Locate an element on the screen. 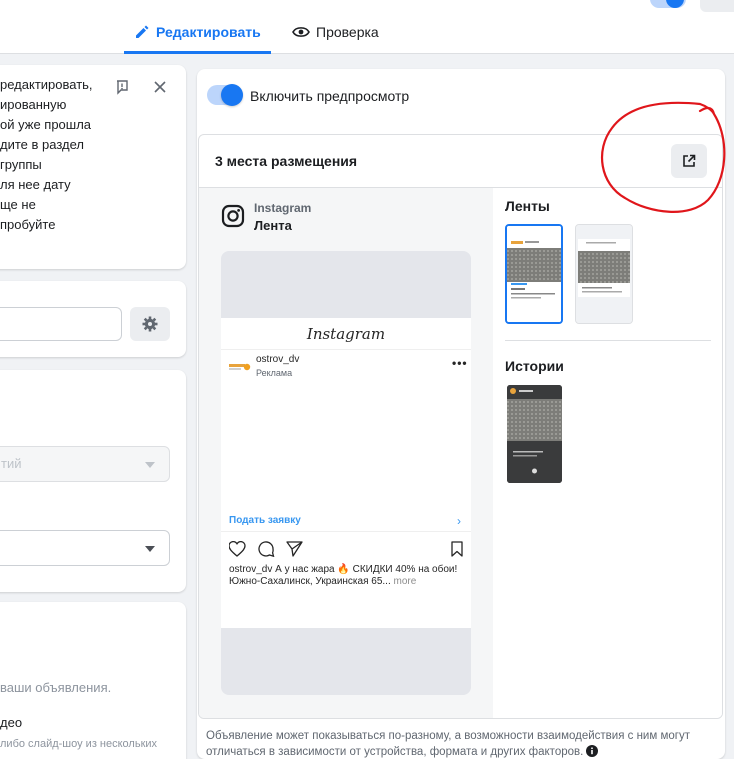 The width and height of the screenshot is (734, 759). tab-edit-label: Редактировать is located at coordinates (208, 31).